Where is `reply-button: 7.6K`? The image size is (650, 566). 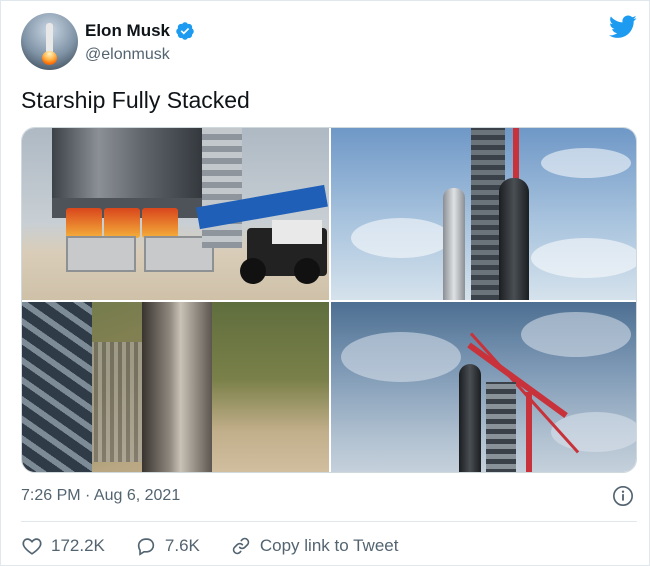
reply-button: 7.6K is located at coordinates (167, 546).